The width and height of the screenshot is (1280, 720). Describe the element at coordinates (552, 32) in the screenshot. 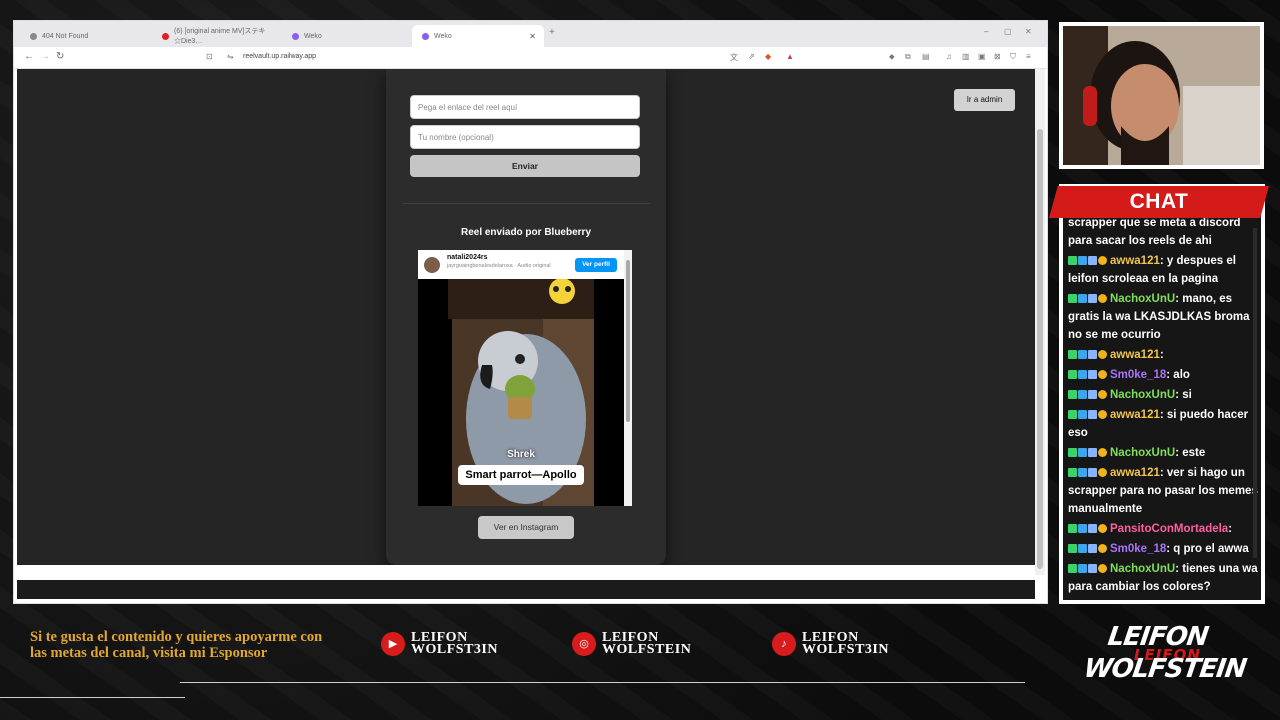

I see `new-tab-button: +` at that location.